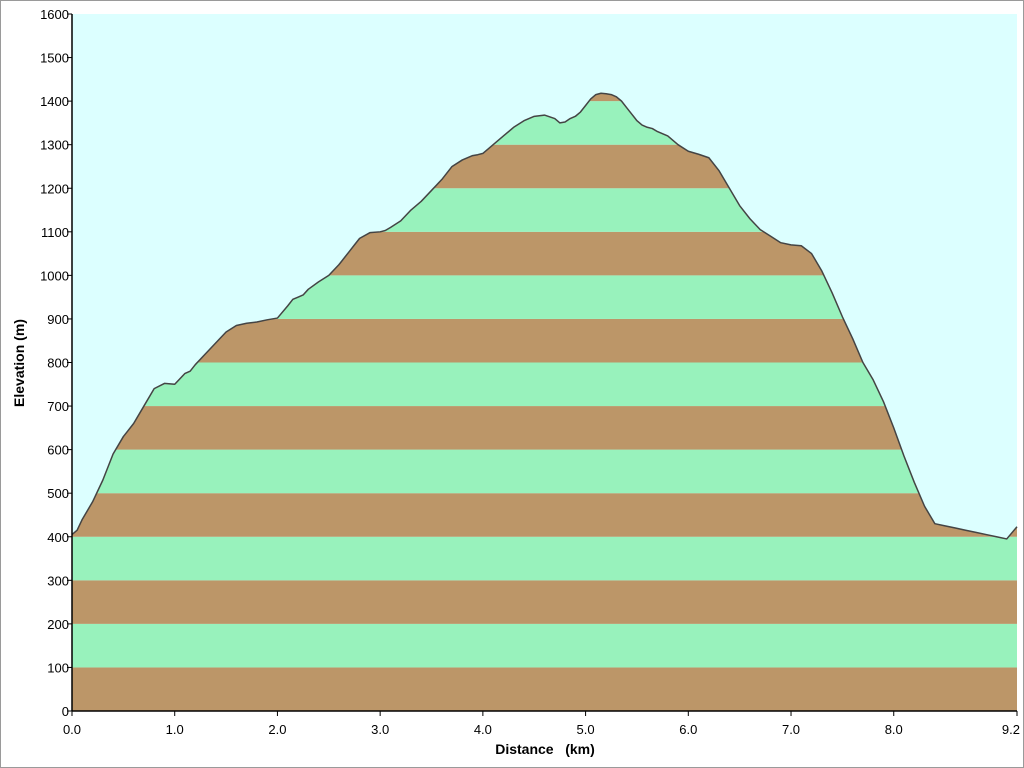 The width and height of the screenshot is (1024, 768). I want to click on y-tick-label: 600, so click(58, 450).